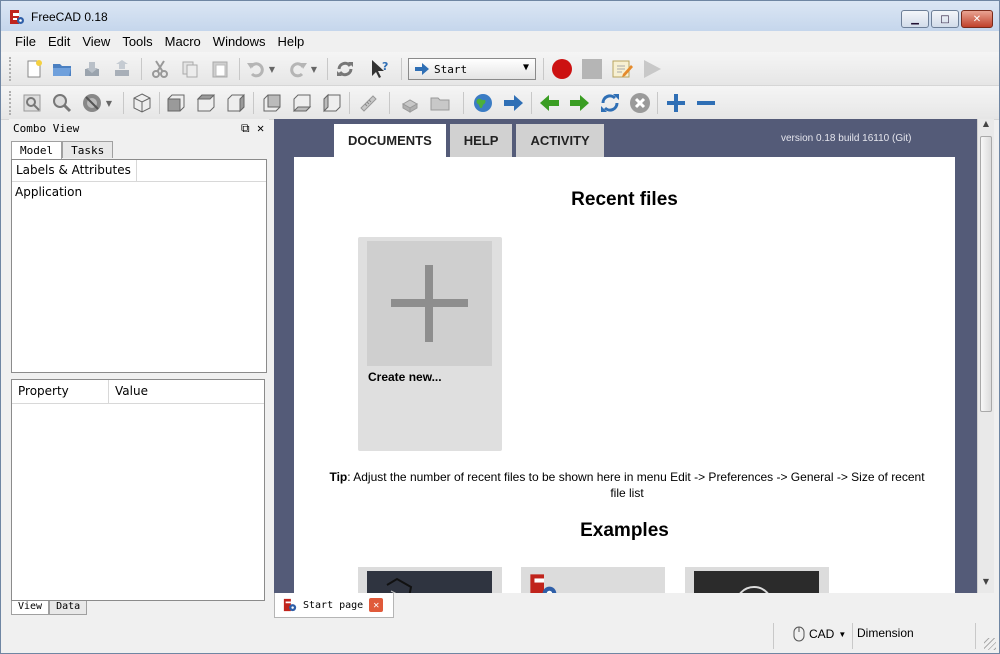 The width and height of the screenshot is (1000, 654). I want to click on macro-run-icon, so click(652, 69).